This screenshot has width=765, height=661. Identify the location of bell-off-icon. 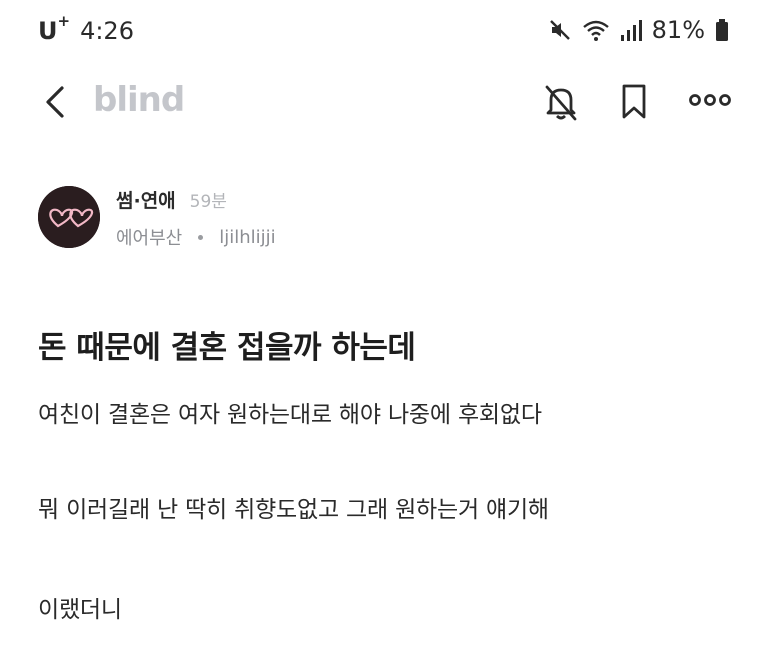
(561, 104).